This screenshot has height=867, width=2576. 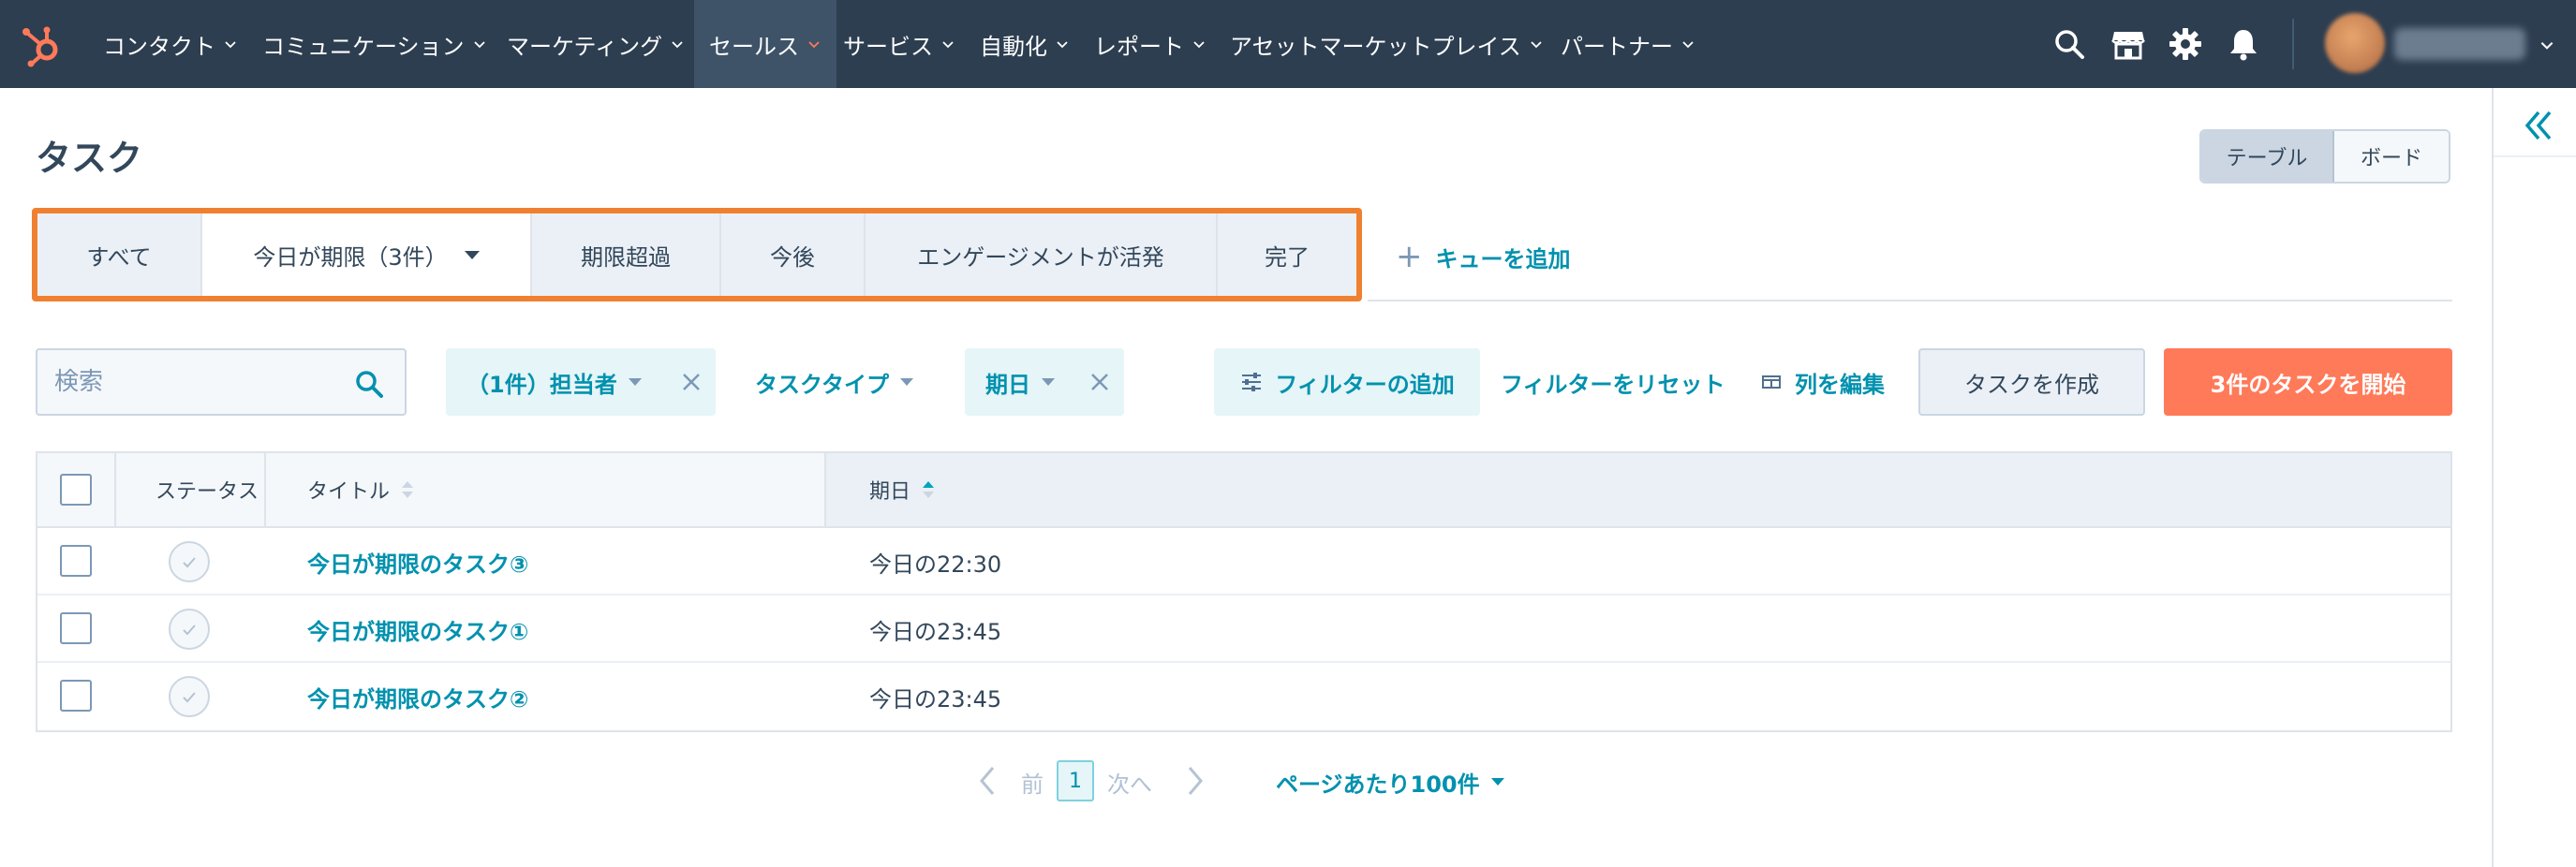 I want to click on avatar, so click(x=2355, y=43).